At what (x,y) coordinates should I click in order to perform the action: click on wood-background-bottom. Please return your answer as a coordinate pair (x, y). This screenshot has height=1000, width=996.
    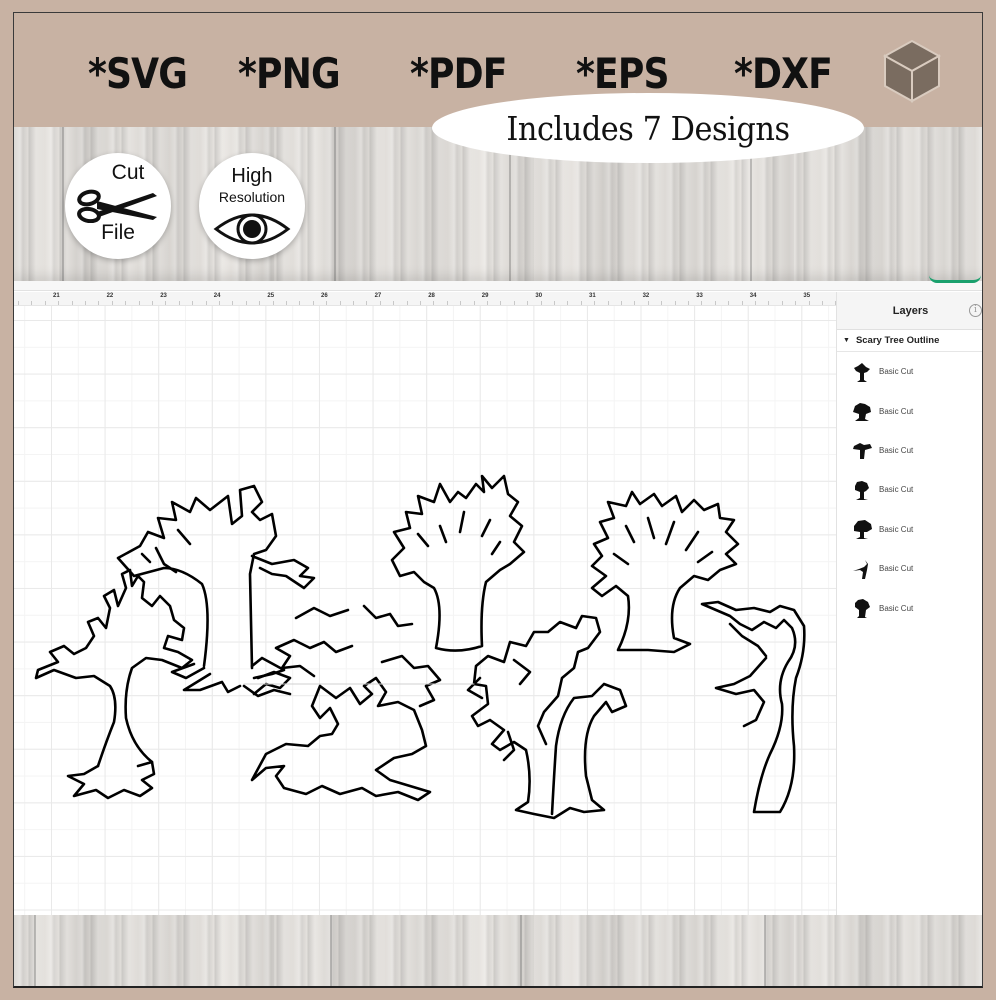
    Looking at the image, I should click on (498, 950).